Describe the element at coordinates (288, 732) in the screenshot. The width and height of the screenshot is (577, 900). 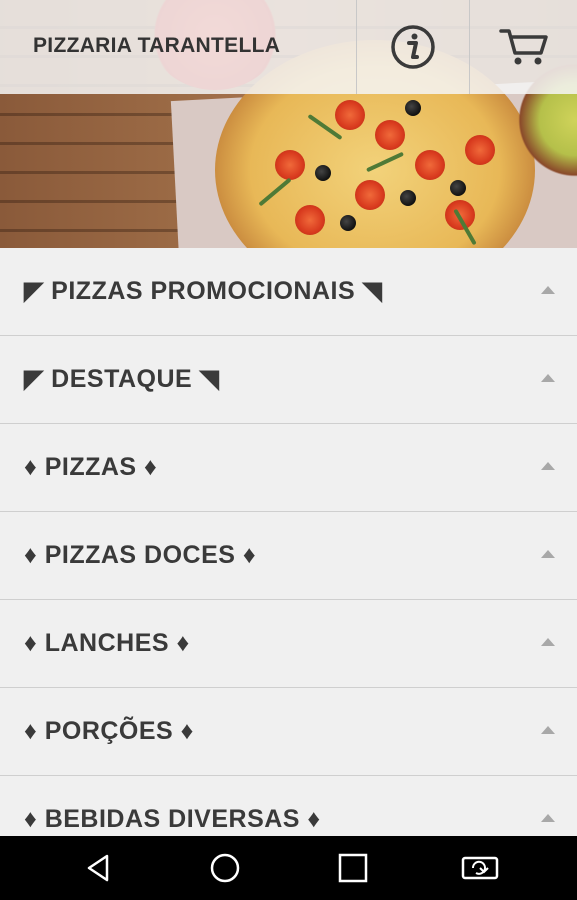
I see `category-porcoes: ♦ PORÇÕES ♦` at that location.